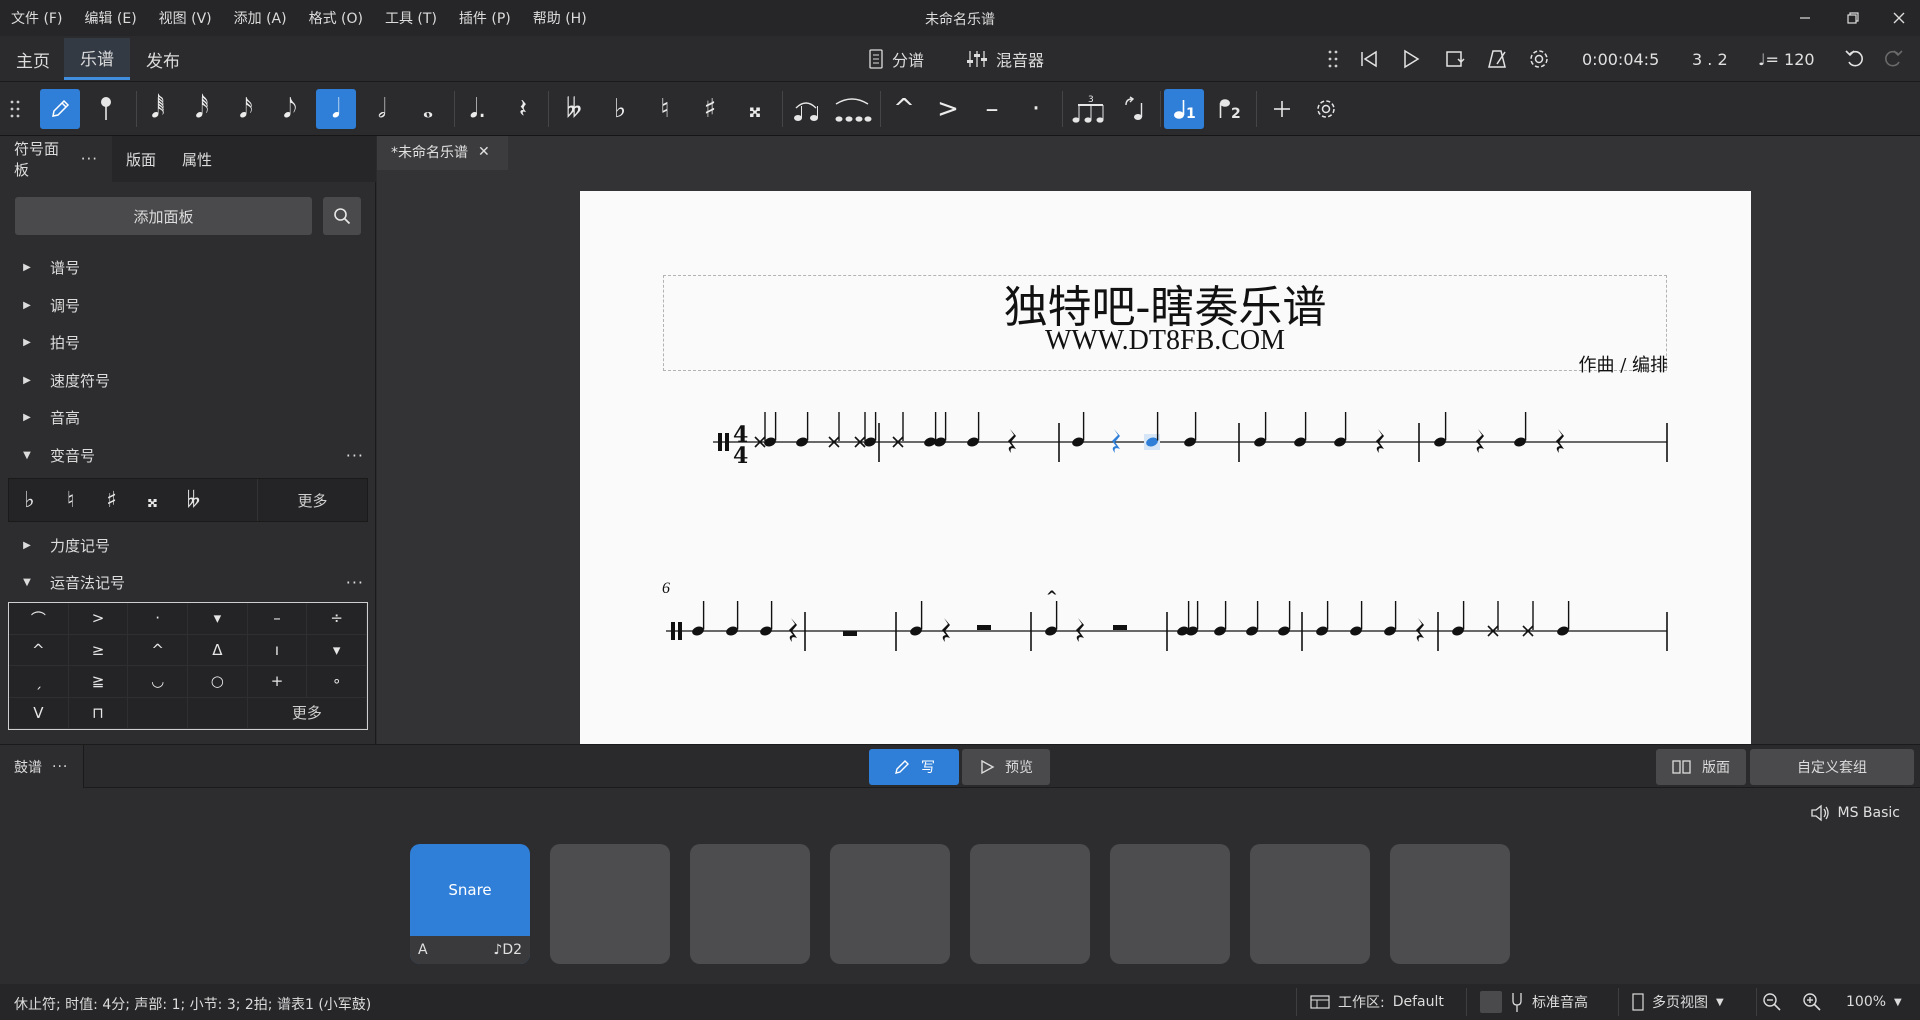 This screenshot has width=1920, height=1020. What do you see at coordinates (111, 500) in the screenshot?
I see `palette-sharp-cell: ♯` at bounding box center [111, 500].